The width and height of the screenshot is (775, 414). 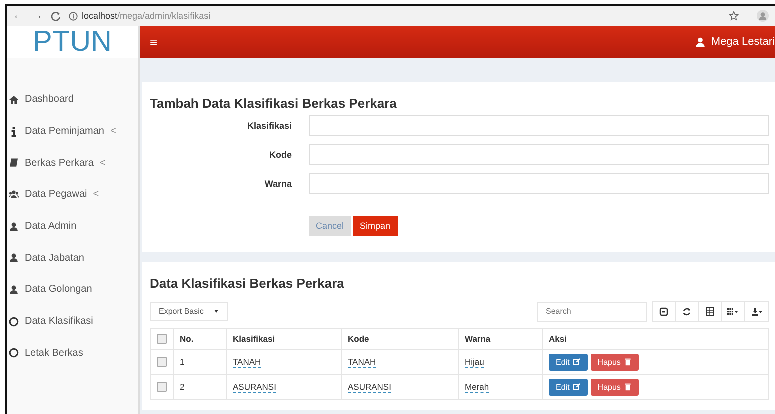 What do you see at coordinates (400, 339) in the screenshot?
I see `column-header: Kode` at bounding box center [400, 339].